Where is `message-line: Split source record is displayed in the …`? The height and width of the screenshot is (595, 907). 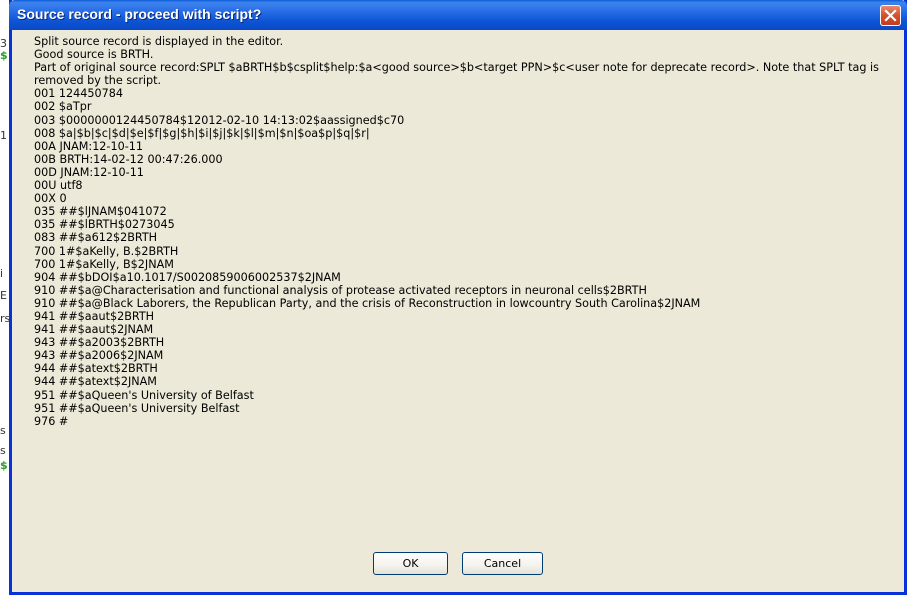 message-line: Split source record is displayed in the … is located at coordinates (159, 41).